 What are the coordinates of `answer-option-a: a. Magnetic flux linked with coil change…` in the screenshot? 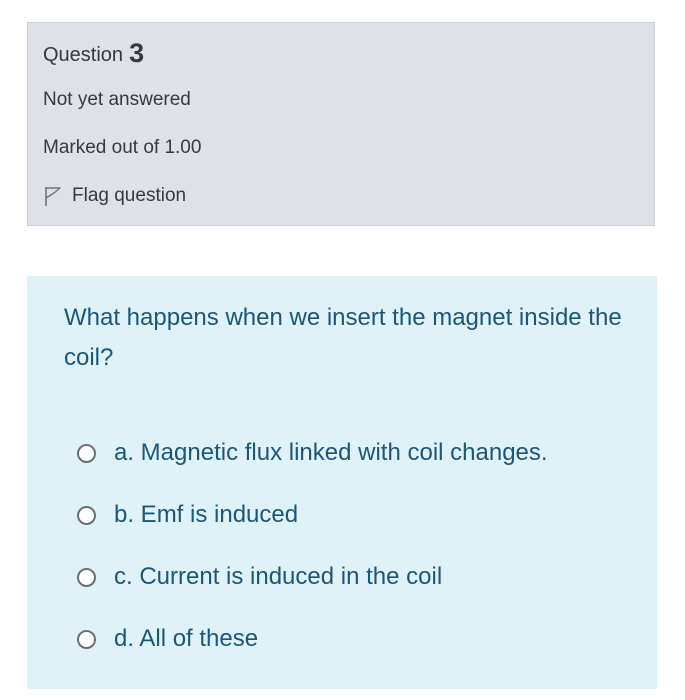 It's located at (312, 453).